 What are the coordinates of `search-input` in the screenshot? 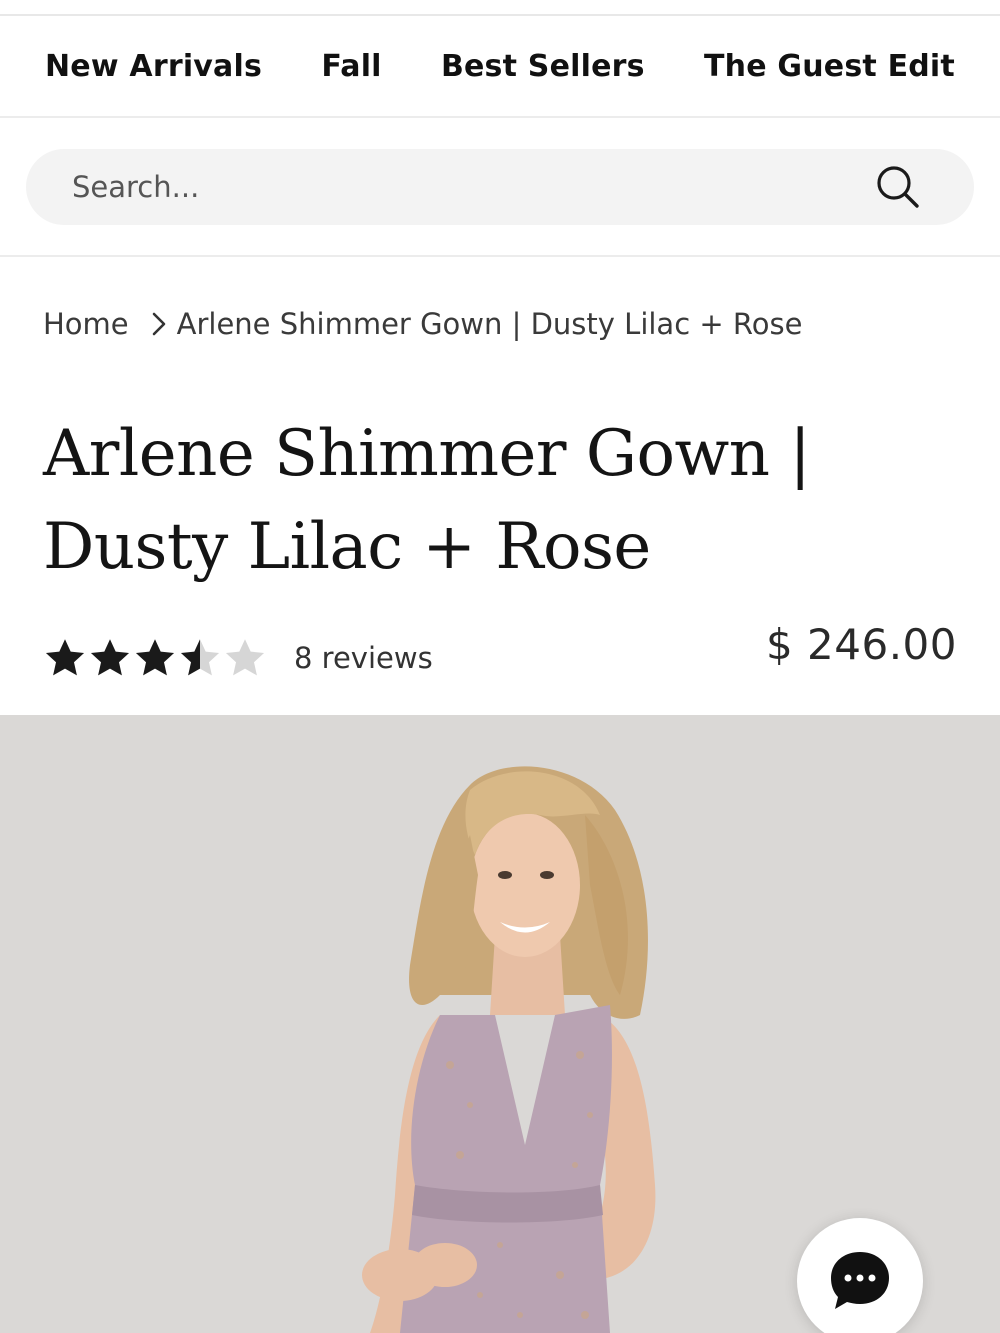 It's located at (462, 187).